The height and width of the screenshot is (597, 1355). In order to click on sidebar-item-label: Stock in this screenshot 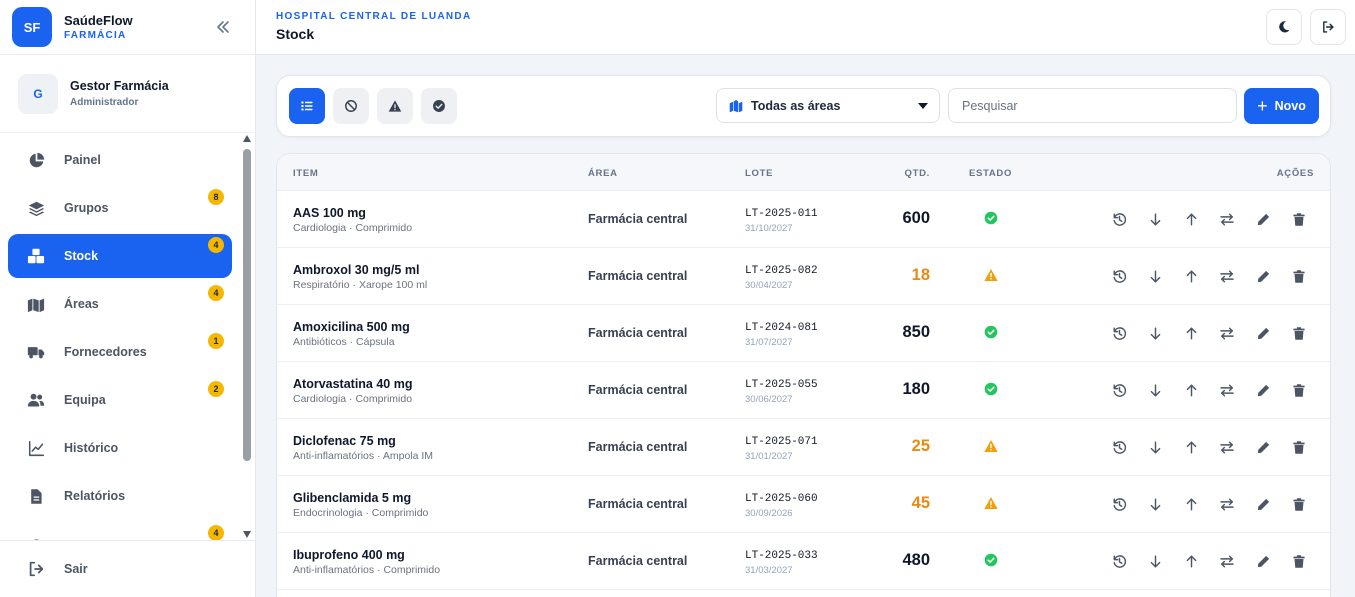, I will do `click(81, 256)`.